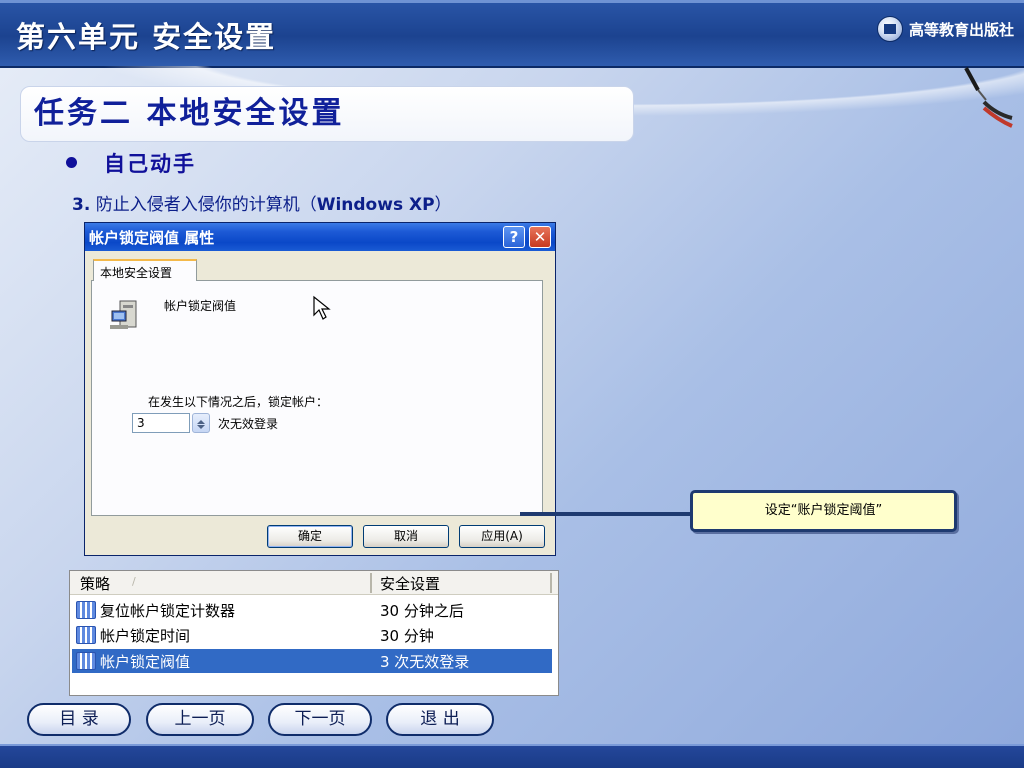 This screenshot has width=1024, height=768. What do you see at coordinates (203, 205) in the screenshot?
I see `step-text: 防止入侵者入侵你的计算机（` at bounding box center [203, 205].